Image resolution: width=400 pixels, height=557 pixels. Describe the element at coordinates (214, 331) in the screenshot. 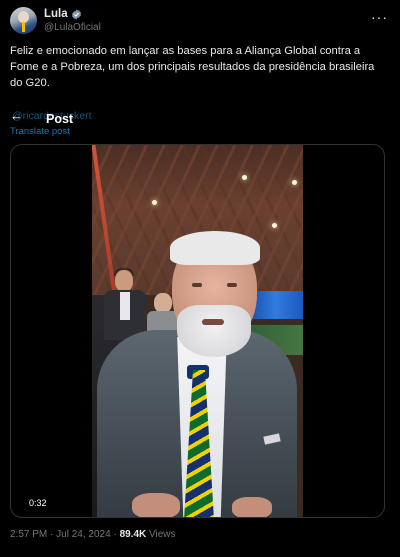

I see `speaker-beard` at that location.